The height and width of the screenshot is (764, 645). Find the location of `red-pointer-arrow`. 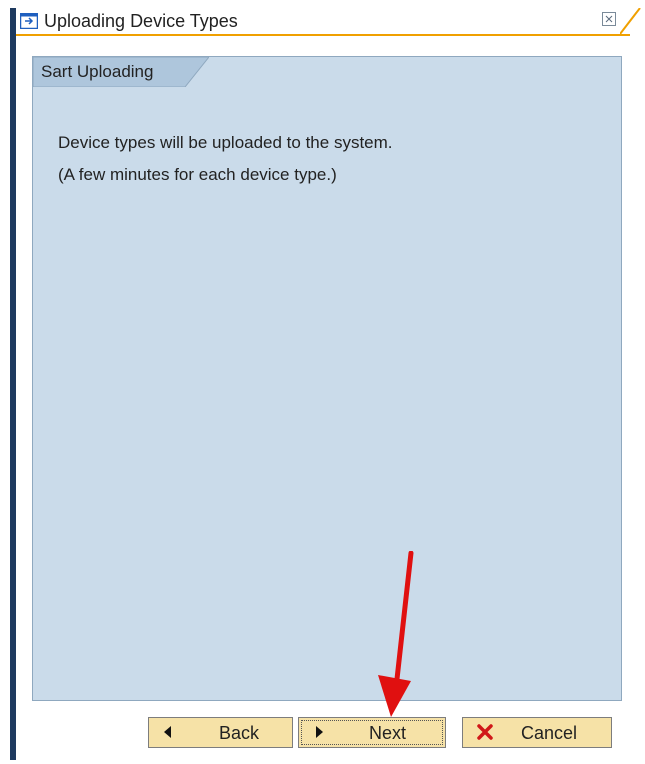

red-pointer-arrow is located at coordinates (396, 634).